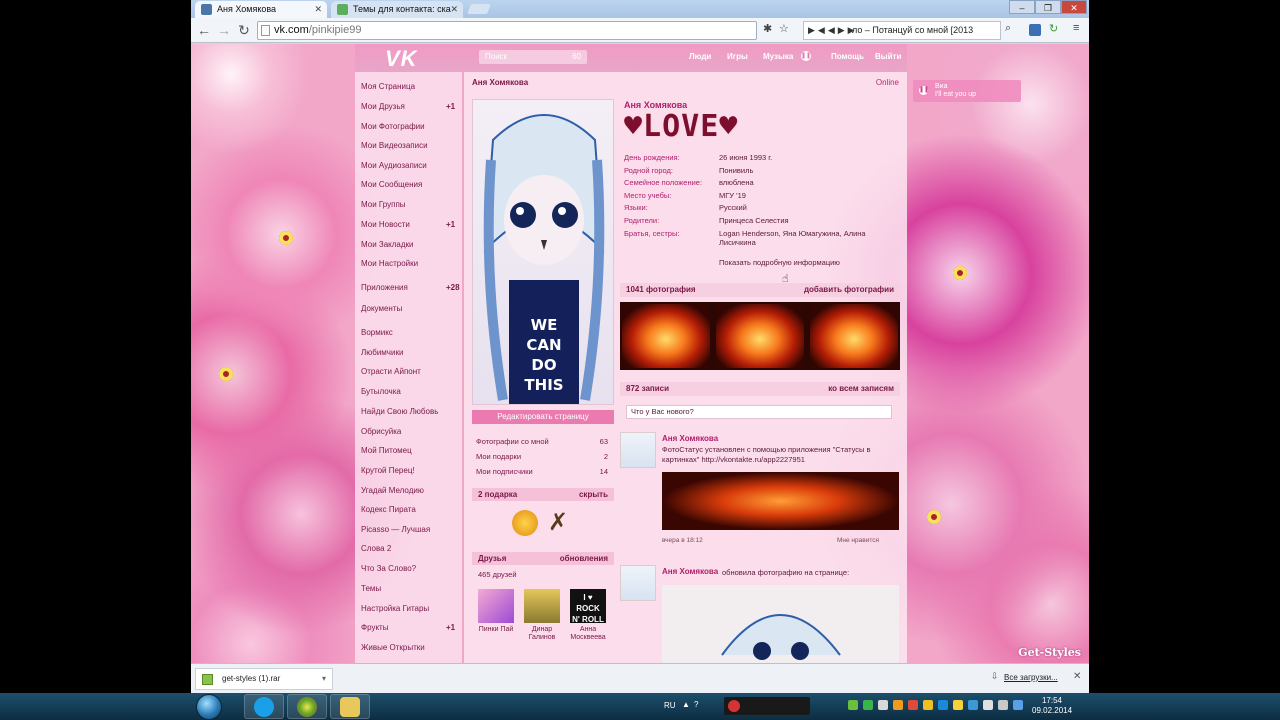 The height and width of the screenshot is (720, 1280). I want to click on stat-photos-with-me: Фотографии со мной 63, so click(542, 441).